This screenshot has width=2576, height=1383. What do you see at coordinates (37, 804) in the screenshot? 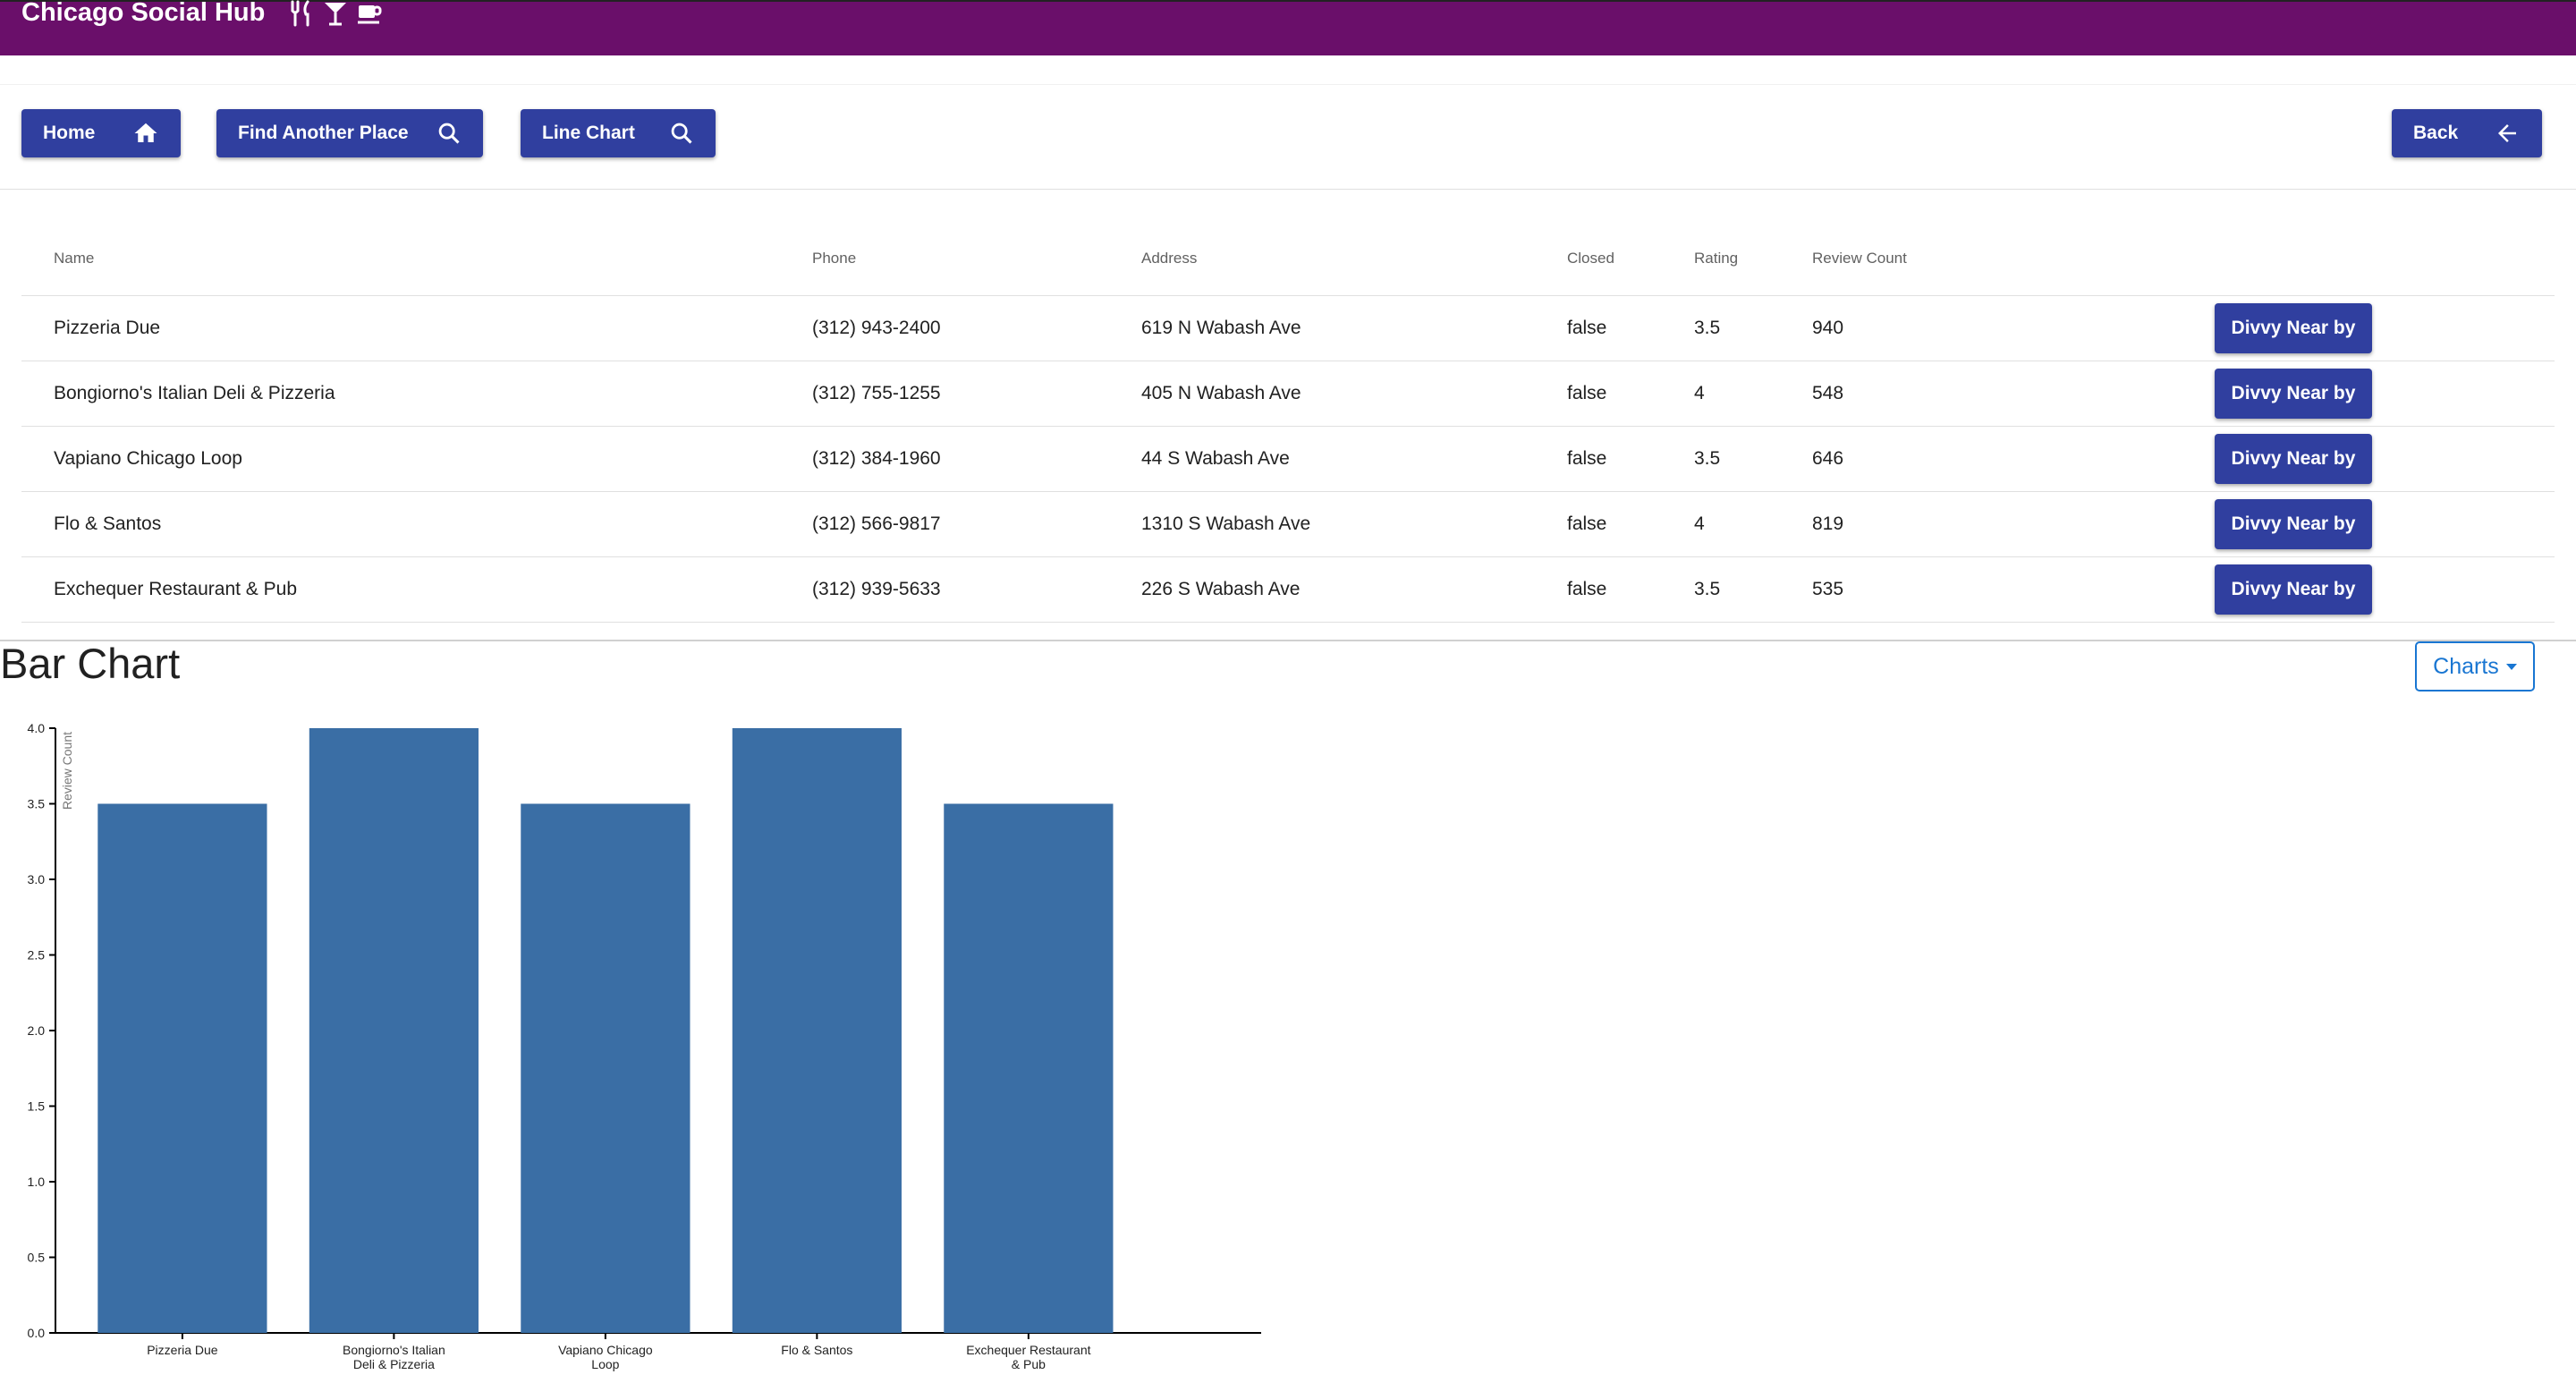
I see `y-tick-label: 3.5` at bounding box center [37, 804].